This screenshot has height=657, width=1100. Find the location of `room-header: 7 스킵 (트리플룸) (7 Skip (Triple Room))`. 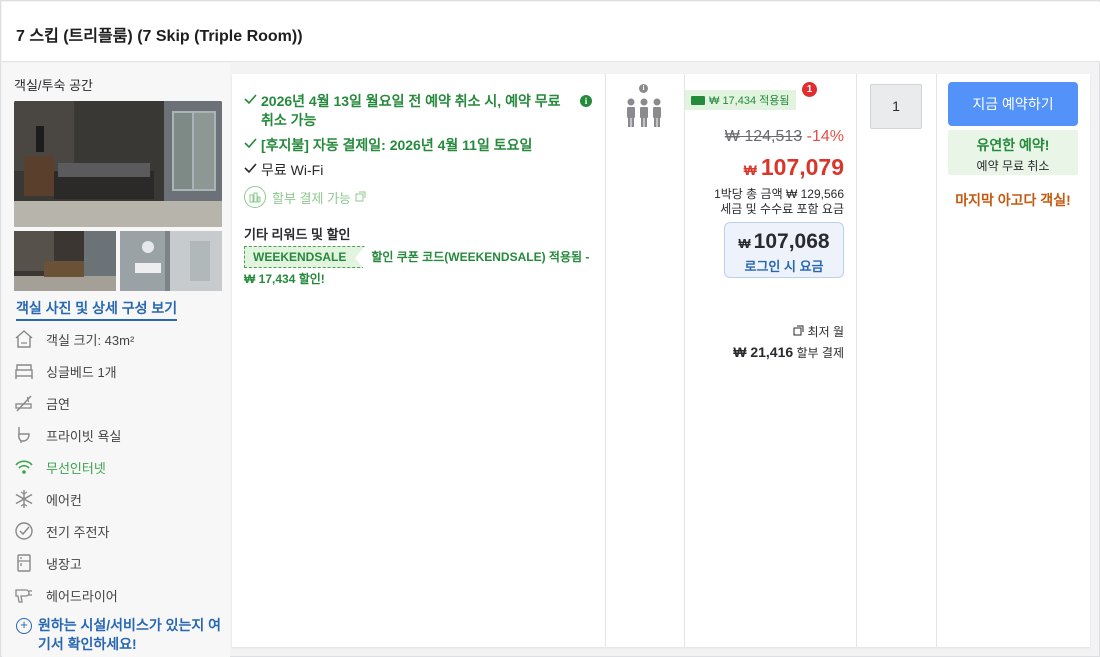

room-header: 7 스킵 (트리플룸) (7 Skip (Triple Room)) is located at coordinates (551, 32).